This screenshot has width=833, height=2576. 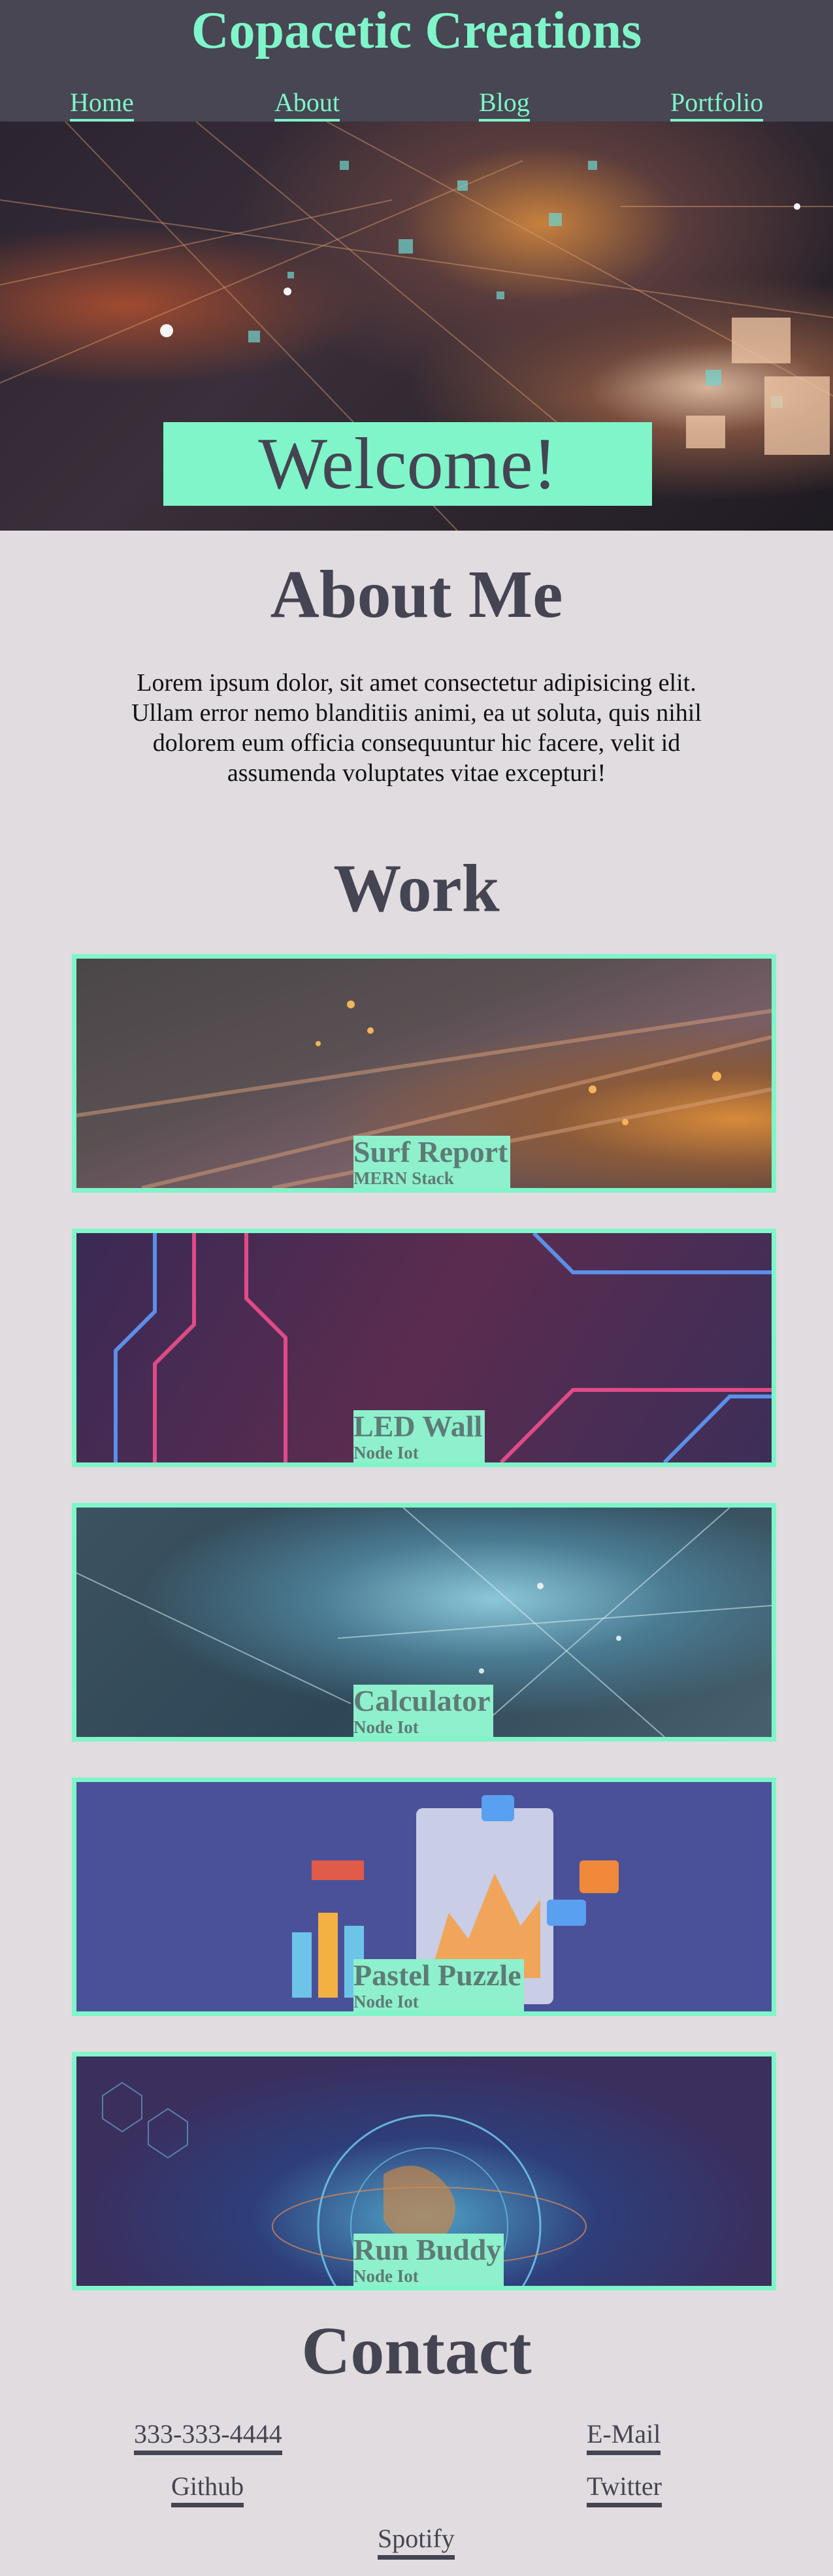 I want to click on project-title: LED Wall, so click(x=418, y=1426).